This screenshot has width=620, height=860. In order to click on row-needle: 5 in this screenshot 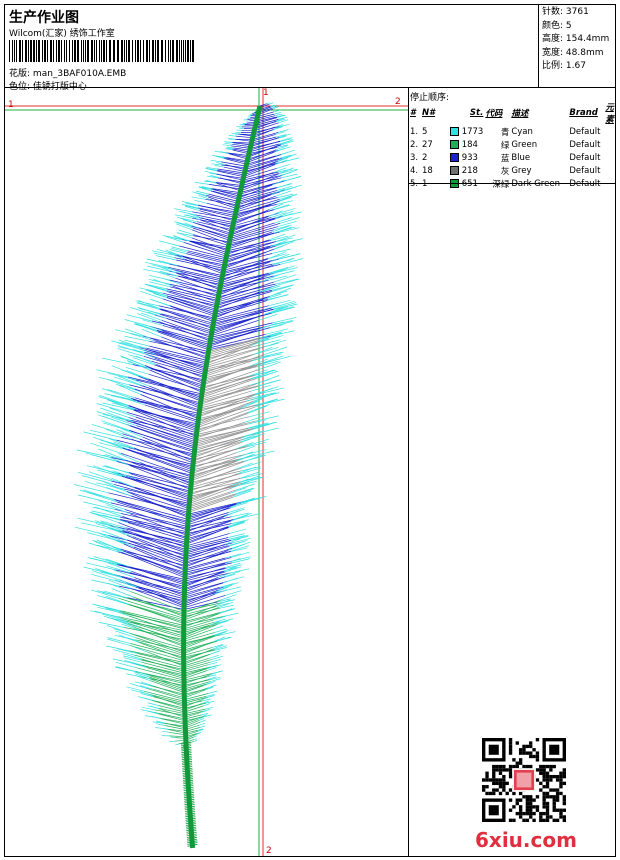, I will do `click(425, 131)`.